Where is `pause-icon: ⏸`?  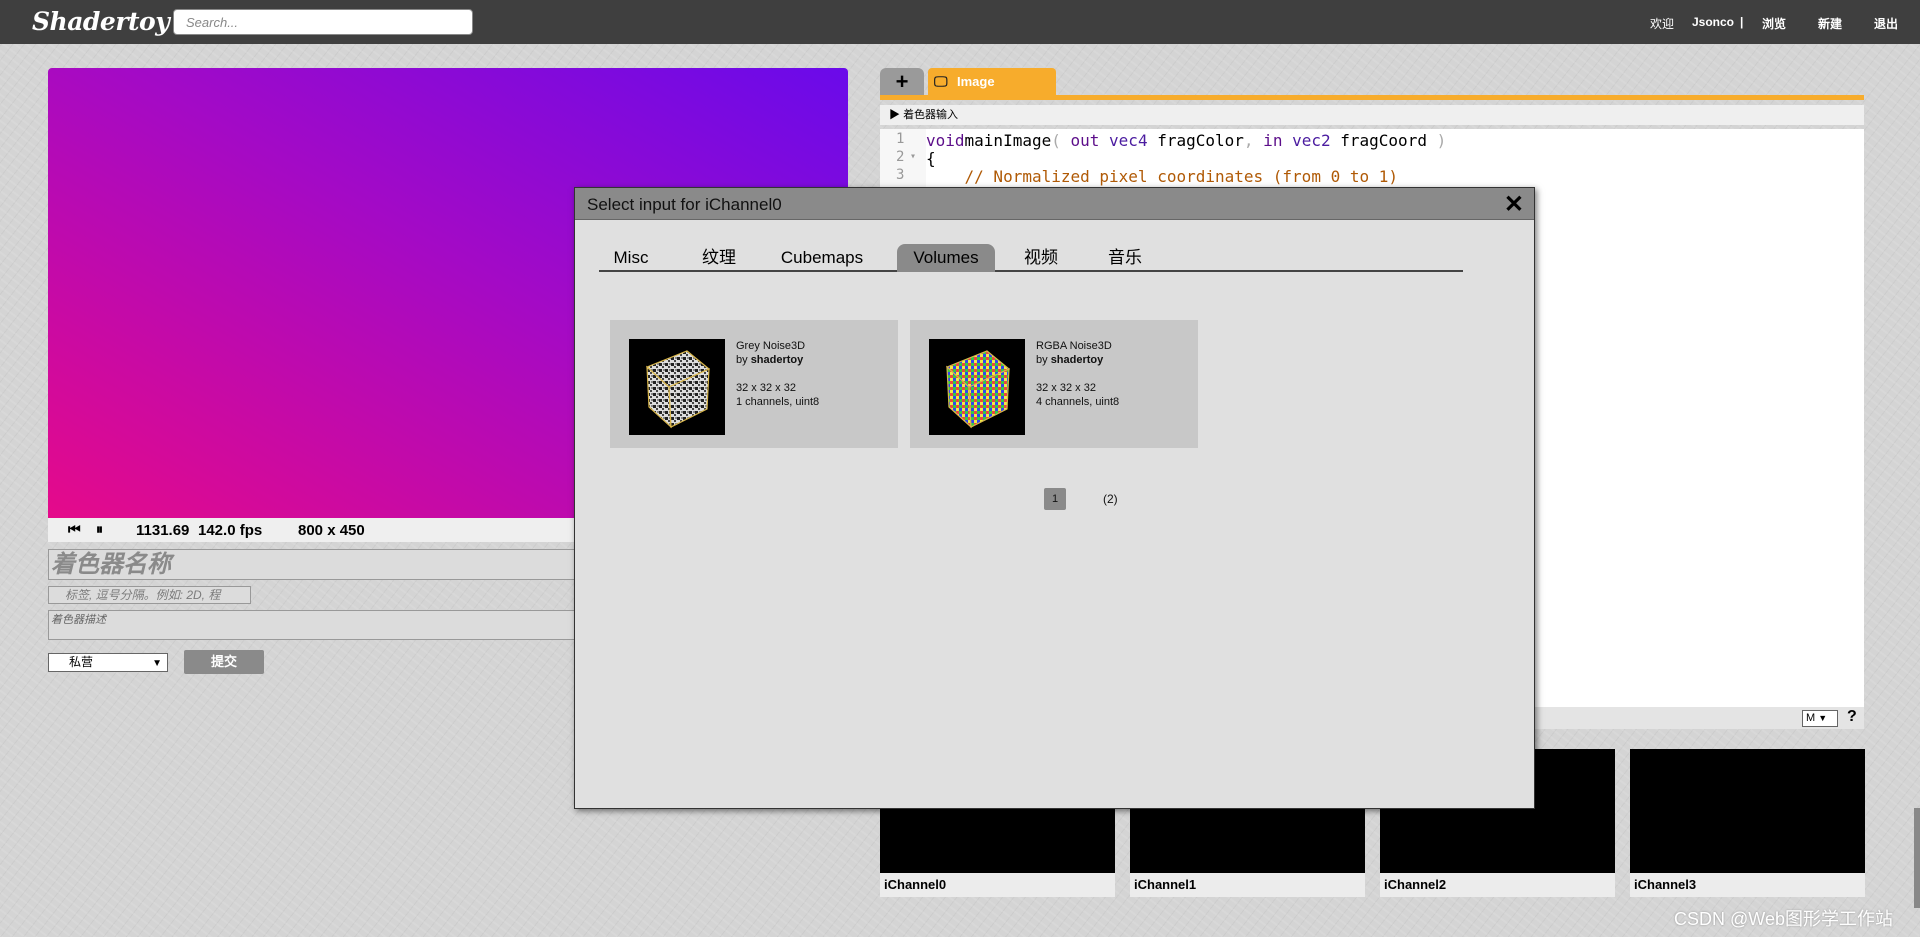 pause-icon: ⏸ is located at coordinates (99, 529).